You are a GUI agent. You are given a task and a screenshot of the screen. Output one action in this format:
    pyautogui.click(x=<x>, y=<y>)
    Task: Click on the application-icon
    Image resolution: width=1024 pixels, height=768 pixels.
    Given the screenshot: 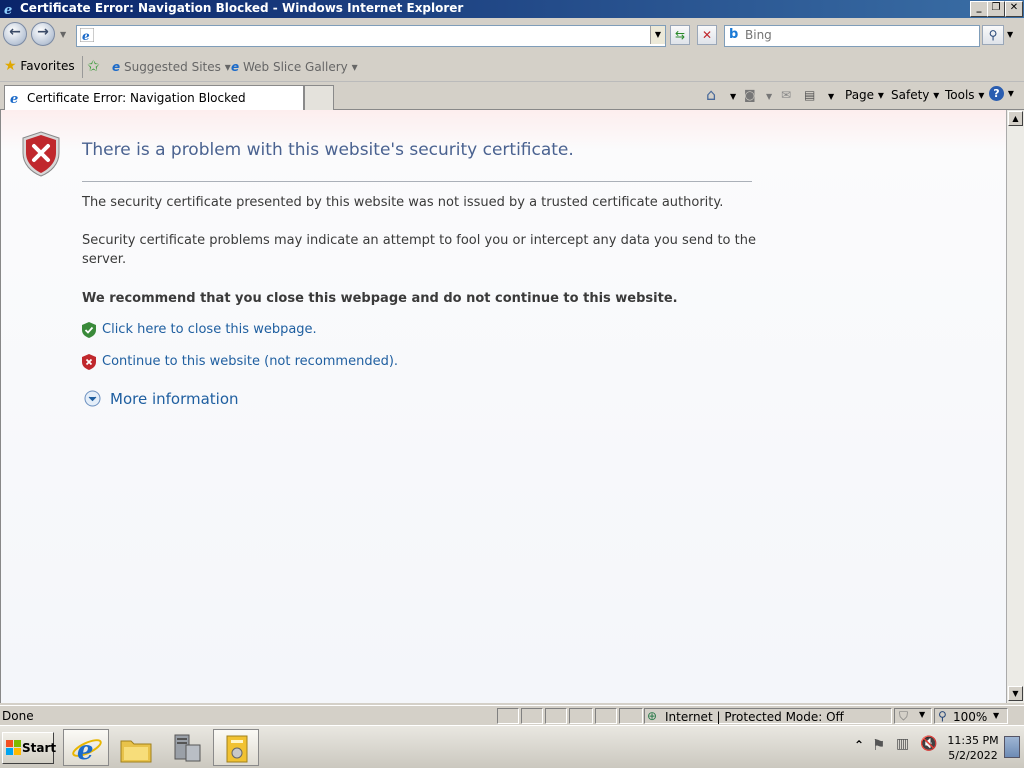 What is the action you would take?
    pyautogui.click(x=237, y=749)
    